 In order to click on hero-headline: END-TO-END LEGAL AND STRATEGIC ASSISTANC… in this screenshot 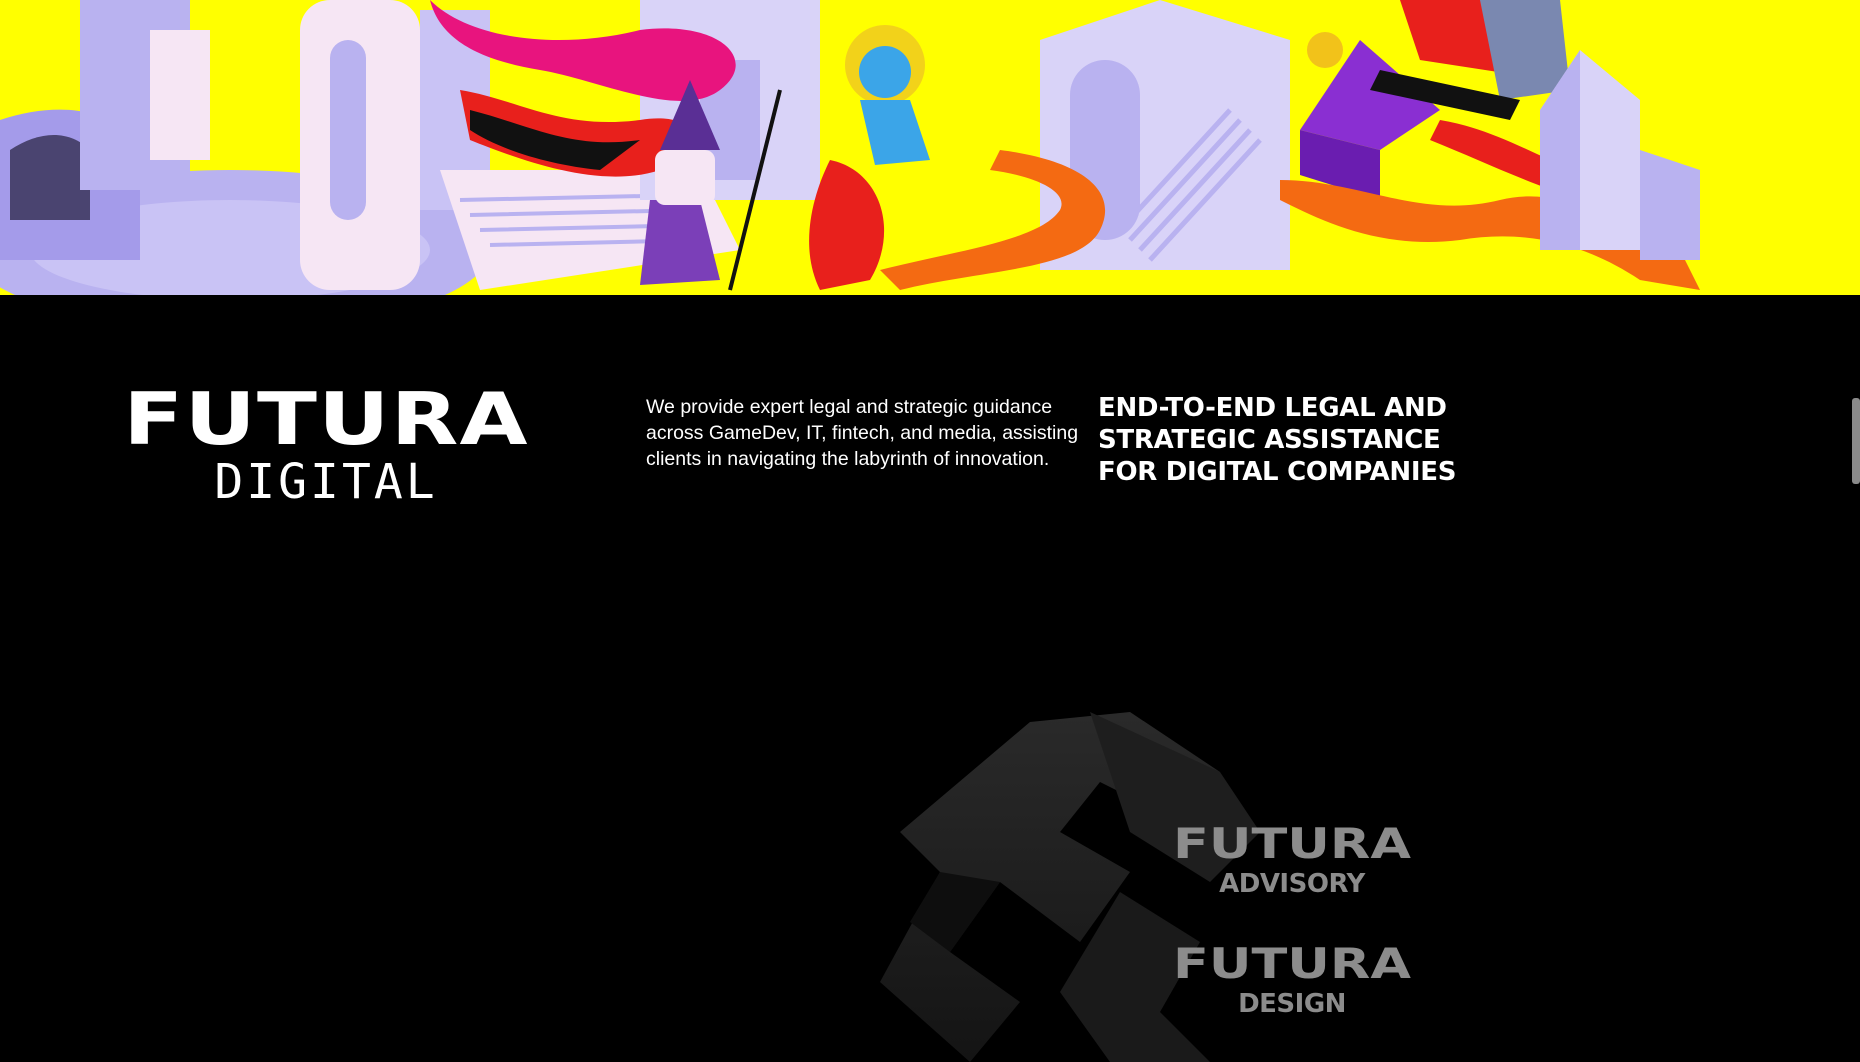, I will do `click(1277, 440)`.